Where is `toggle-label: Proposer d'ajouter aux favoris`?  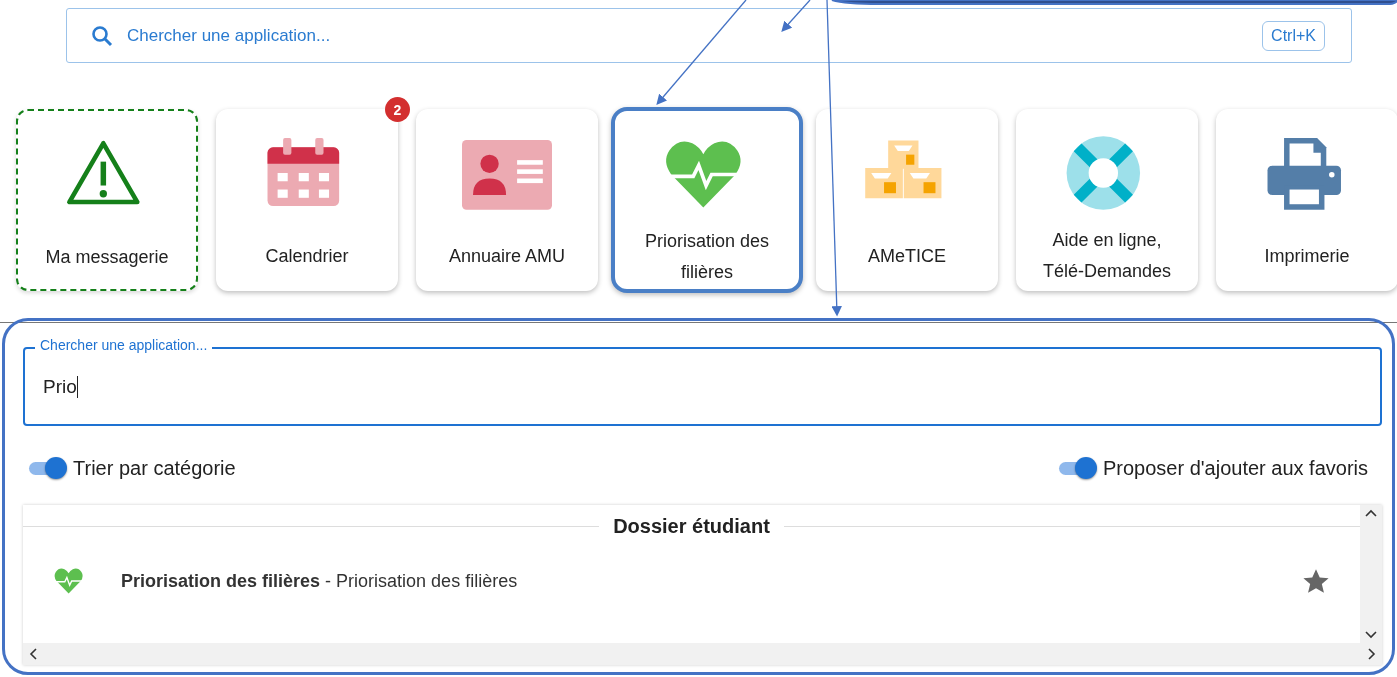
toggle-label: Proposer d'ajouter aux favoris is located at coordinates (1235, 468).